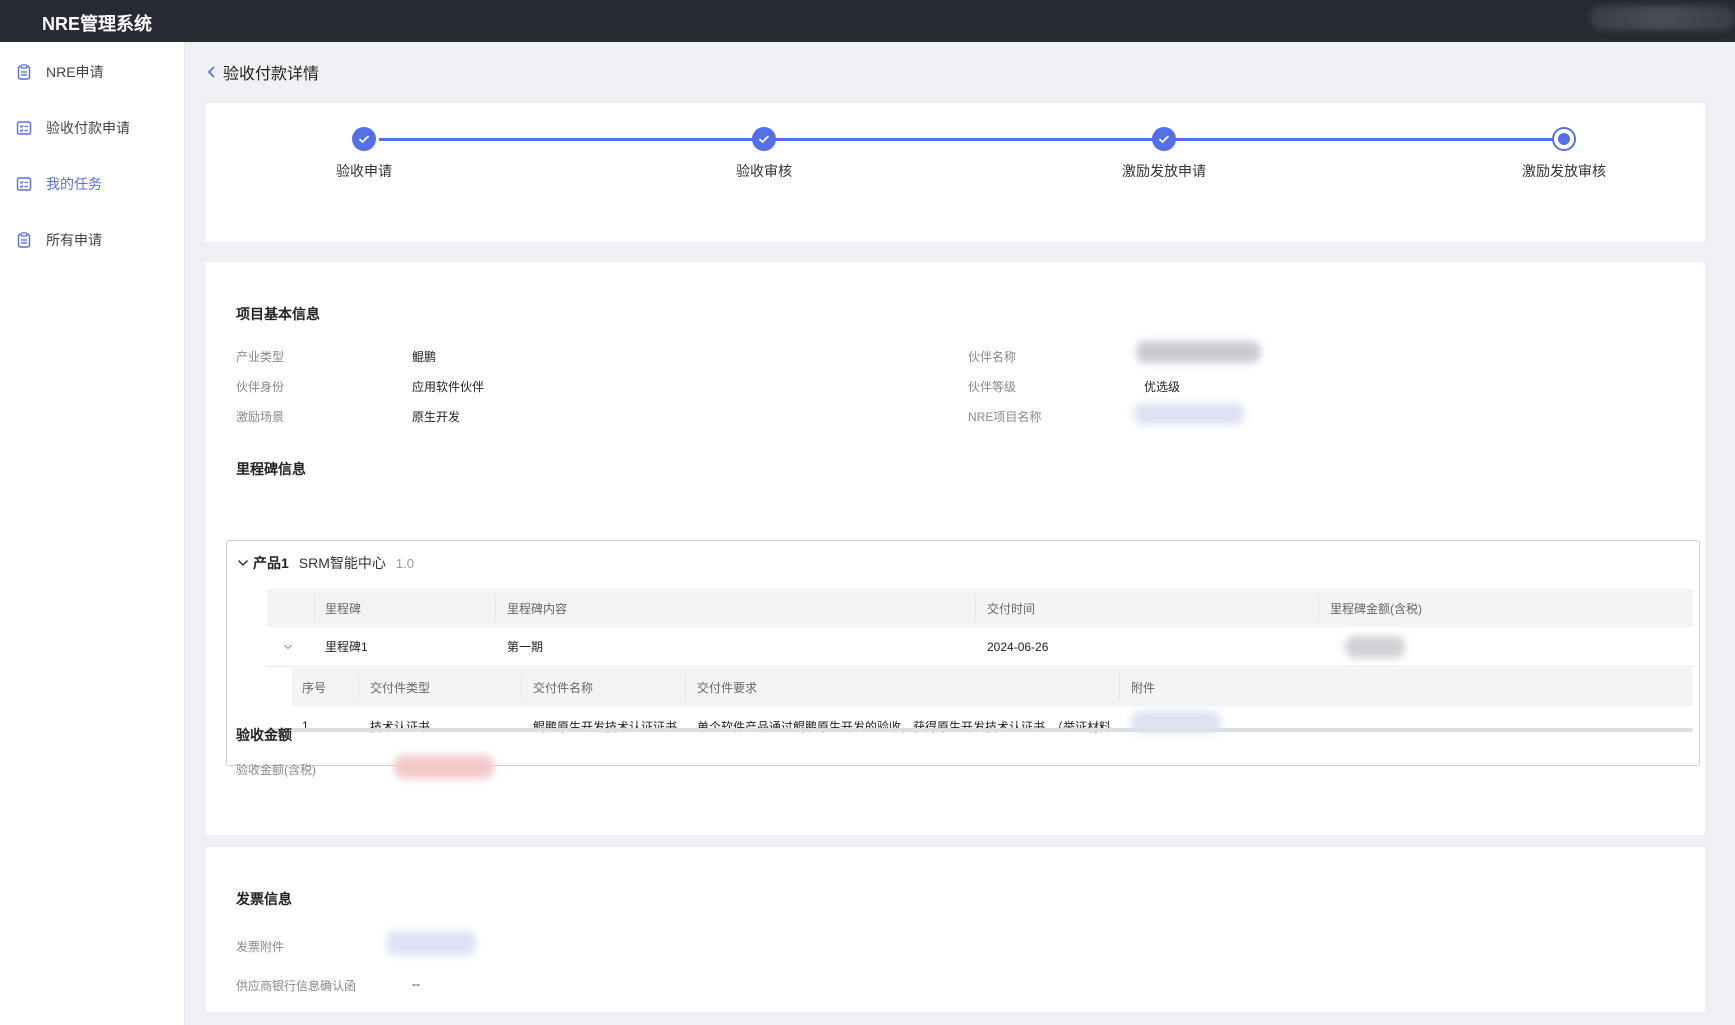 This screenshot has height=1025, width=1735. Describe the element at coordinates (605, 726) in the screenshot. I see `deliverable-name: 鲲鹏原生开发技术认证证书` at that location.